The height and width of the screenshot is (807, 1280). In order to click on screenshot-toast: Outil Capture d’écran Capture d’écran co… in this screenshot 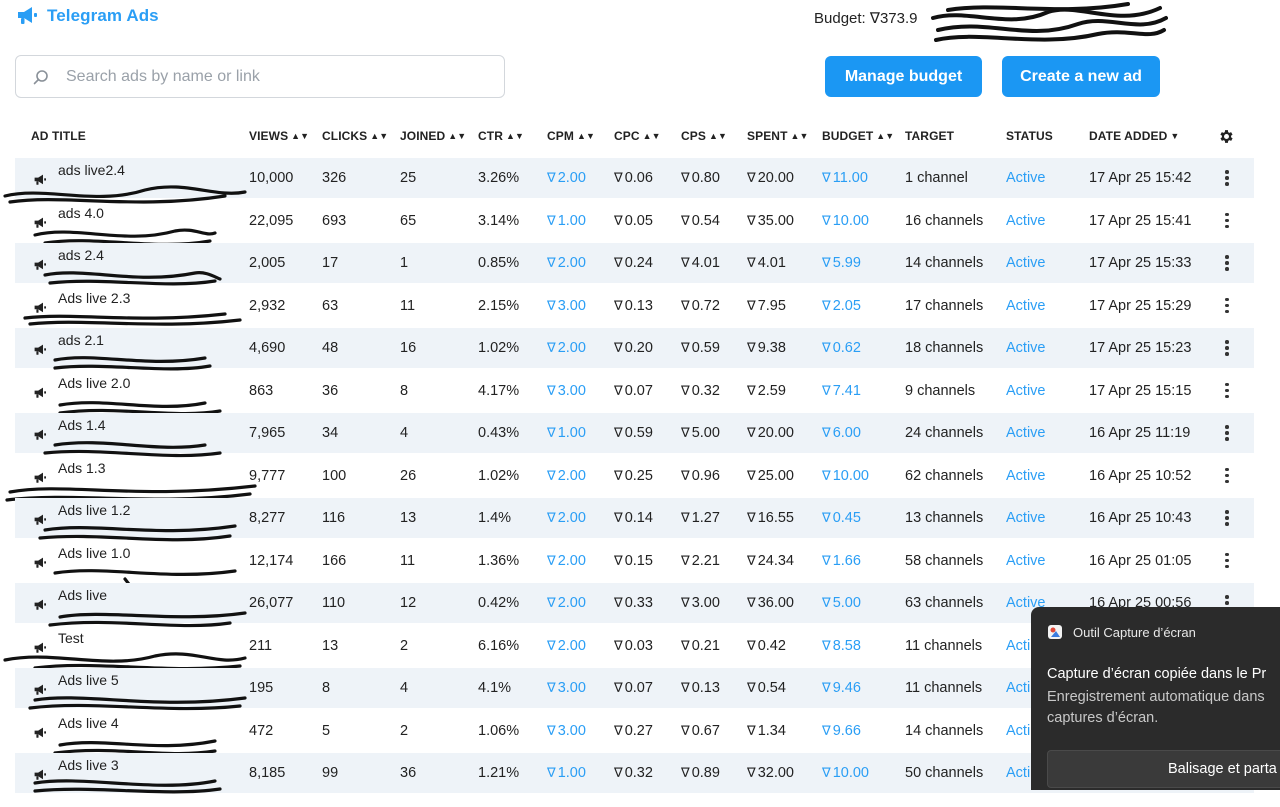, I will do `click(1155, 698)`.